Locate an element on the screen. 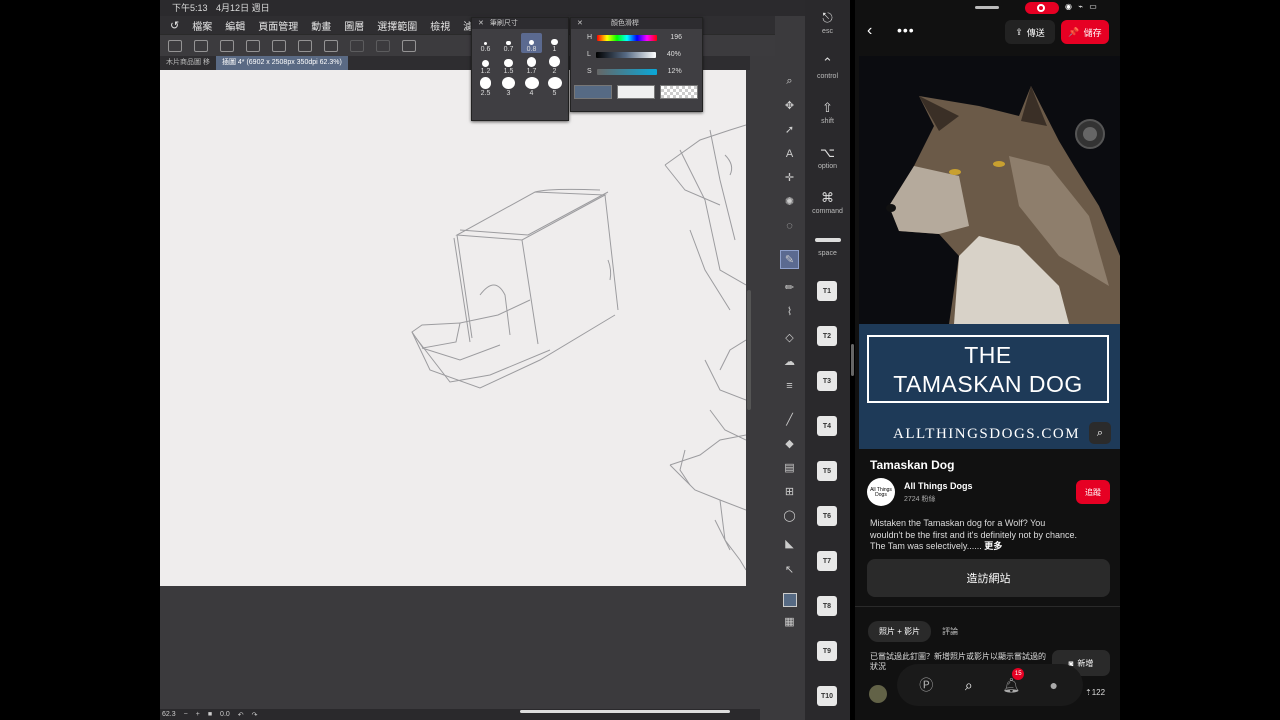 This screenshot has width=1280, height=720. auto-select-icon: ✺ is located at coordinates (789, 201).